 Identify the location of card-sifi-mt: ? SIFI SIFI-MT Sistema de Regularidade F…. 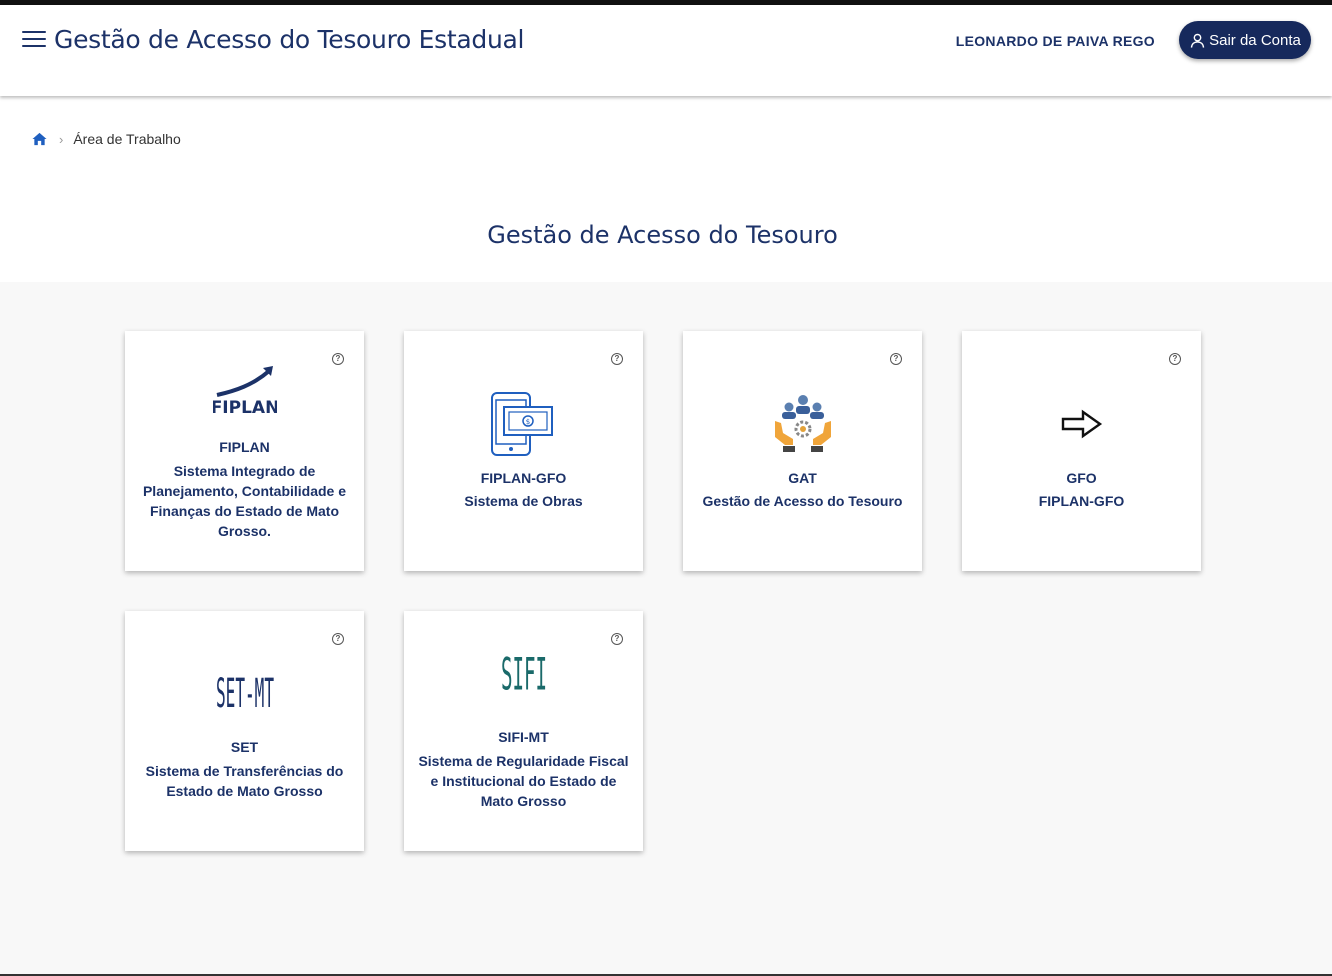
(523, 731).